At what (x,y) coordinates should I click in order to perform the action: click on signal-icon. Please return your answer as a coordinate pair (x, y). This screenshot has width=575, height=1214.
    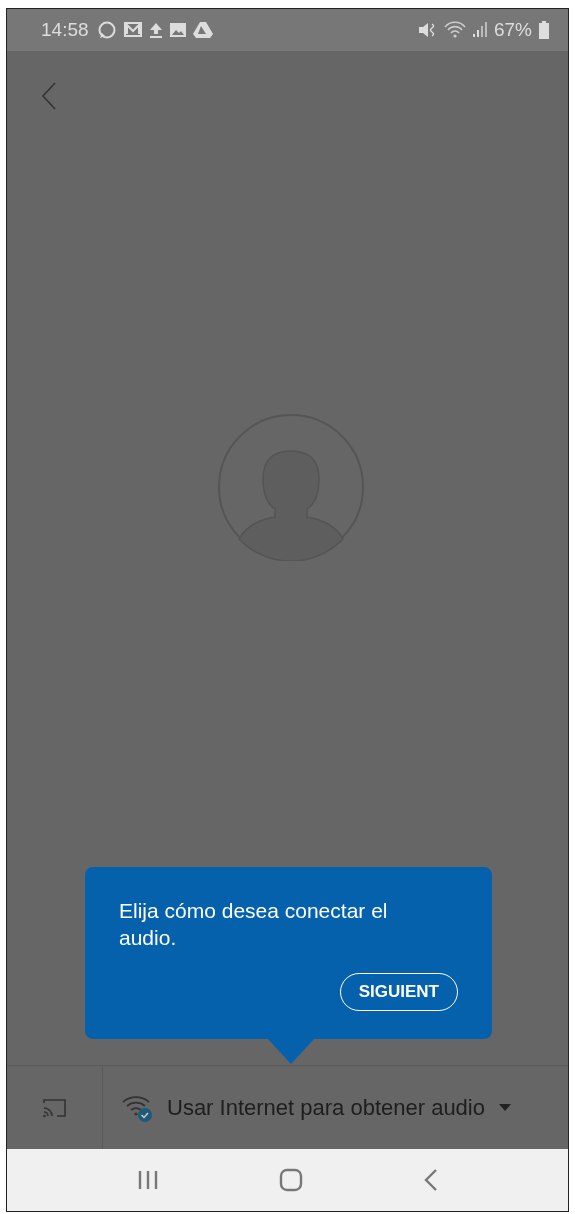
    Looking at the image, I should click on (479, 30).